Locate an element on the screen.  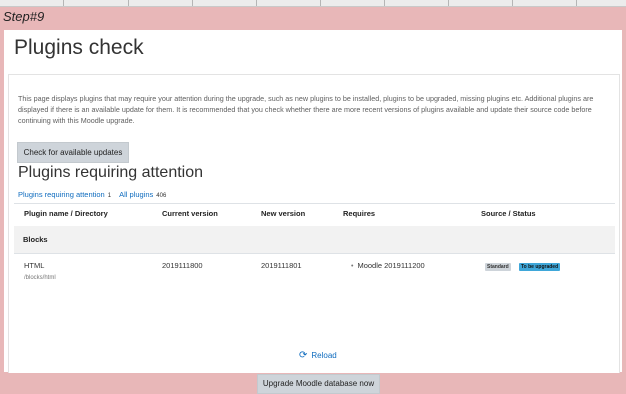
reload-link: ⟳ Reload is located at coordinates (318, 355).